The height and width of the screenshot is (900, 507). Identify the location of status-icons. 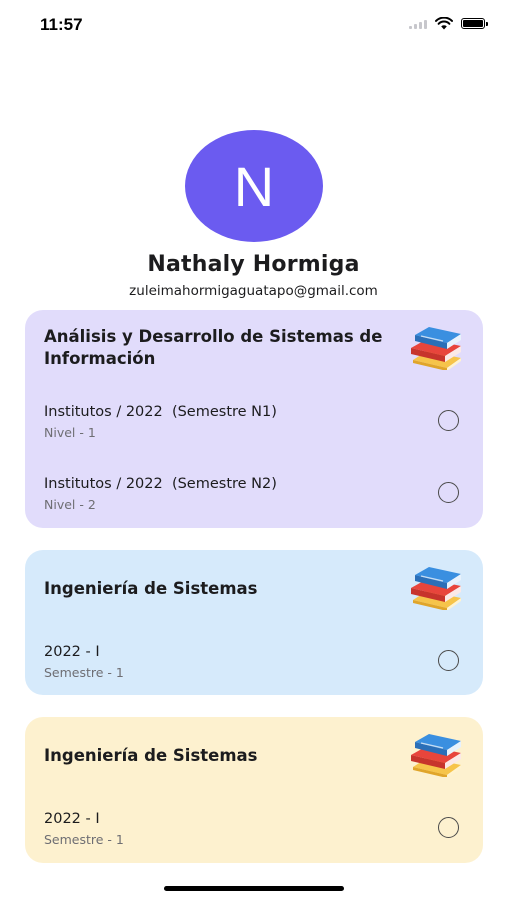
(448, 23).